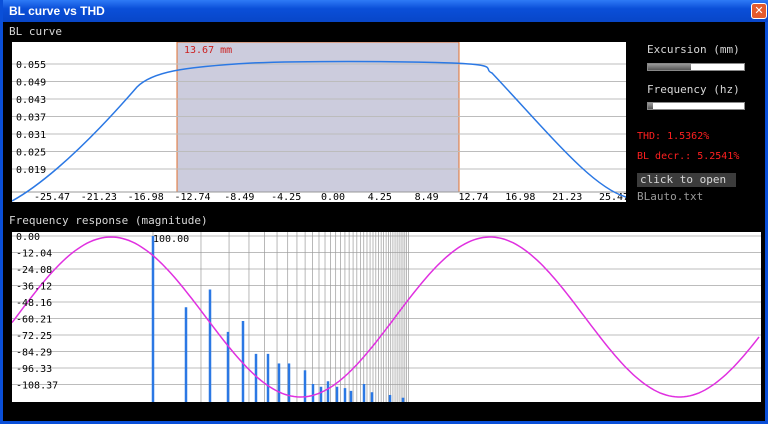 This screenshot has width=768, height=424. Describe the element at coordinates (31, 170) in the screenshot. I see `bl-y-tick-label: 0.019` at that location.